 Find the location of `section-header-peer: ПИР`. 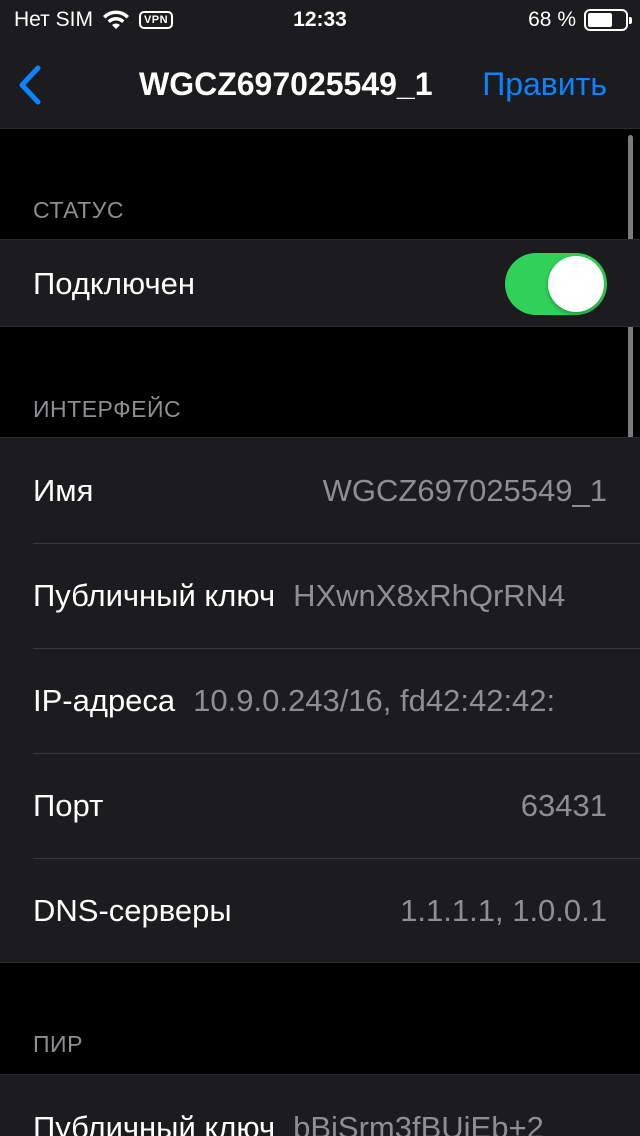

section-header-peer: ПИР is located at coordinates (58, 1044).